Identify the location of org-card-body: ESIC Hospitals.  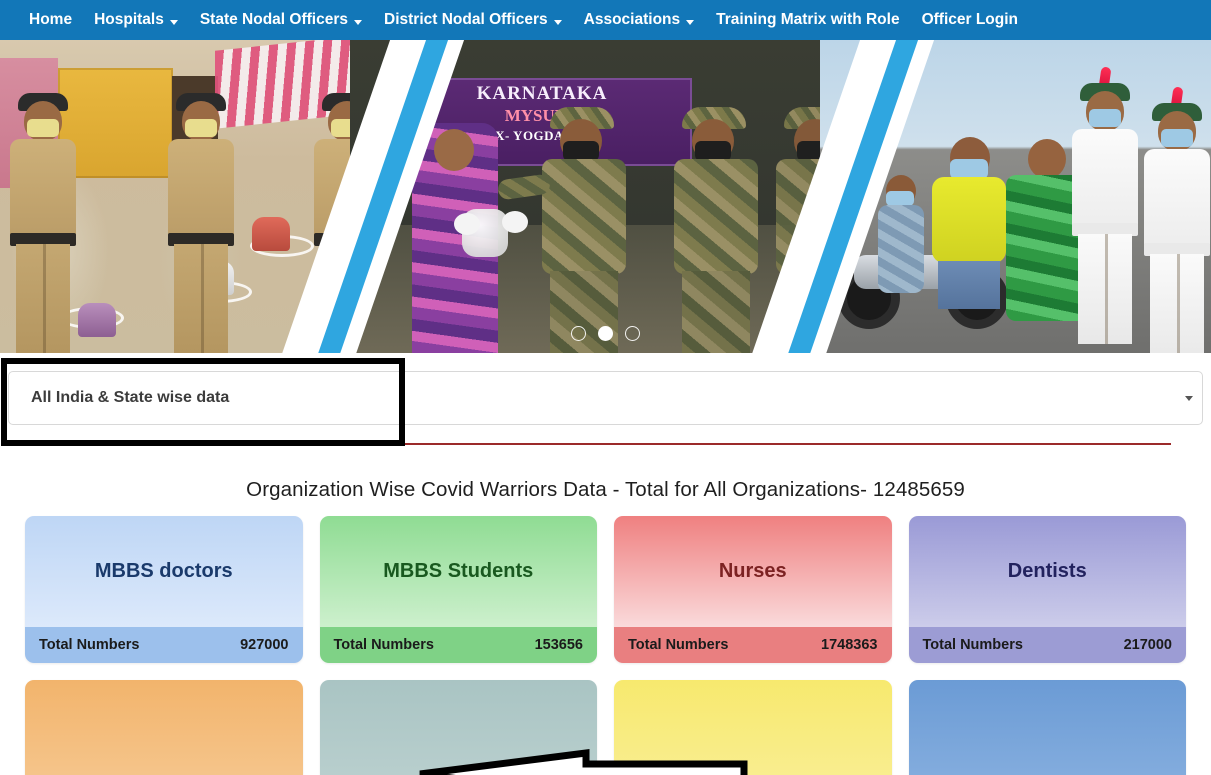
(1047, 727).